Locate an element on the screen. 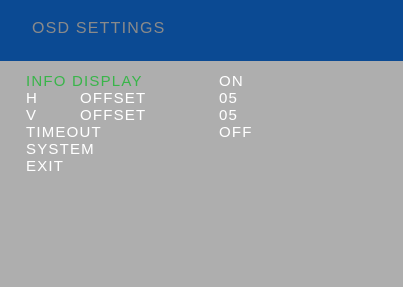  menu-item-label: EXIT is located at coordinates (45, 166).